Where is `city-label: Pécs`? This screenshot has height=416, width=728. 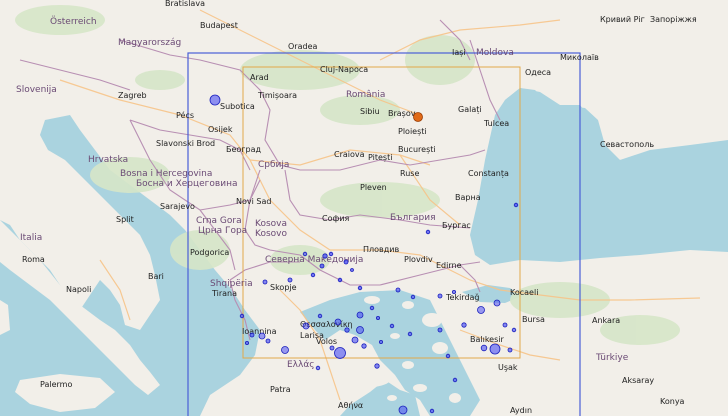
city-label: Pécs is located at coordinates (185, 115).